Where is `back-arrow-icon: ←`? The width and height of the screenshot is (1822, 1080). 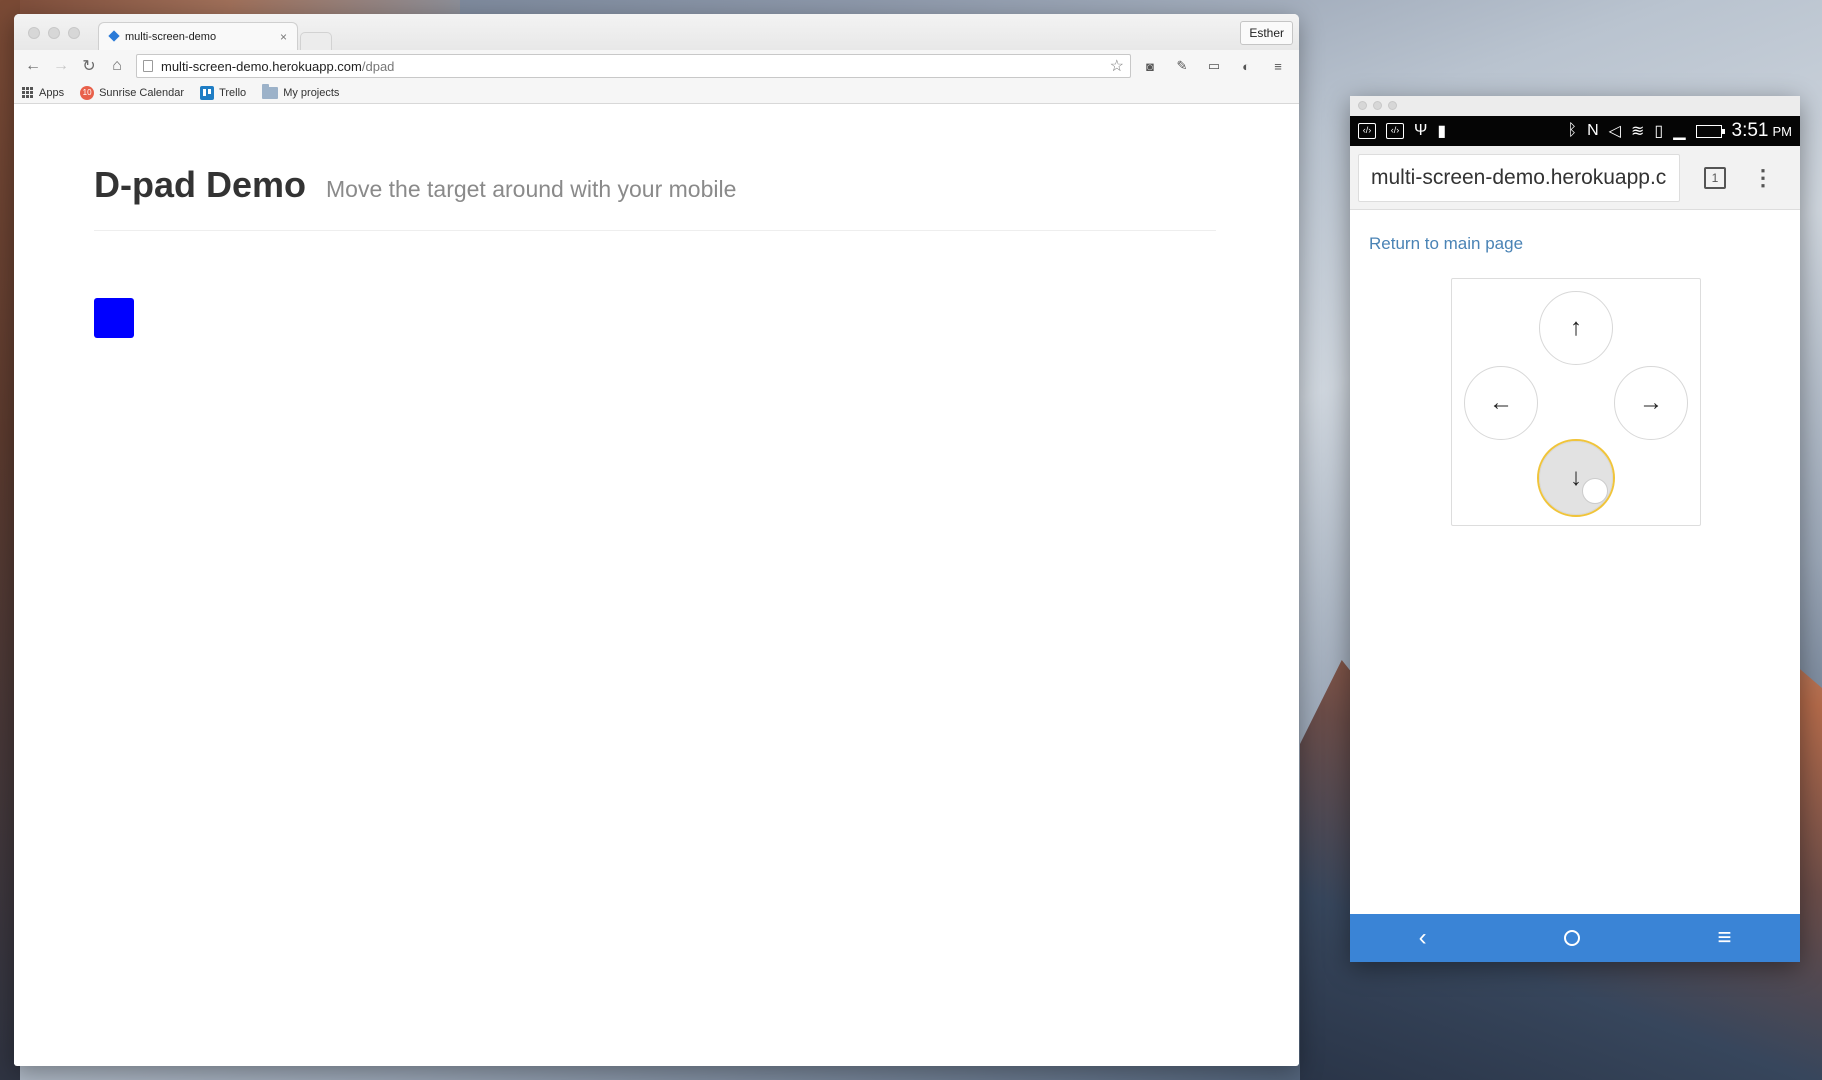 back-arrow-icon: ← is located at coordinates (33, 66).